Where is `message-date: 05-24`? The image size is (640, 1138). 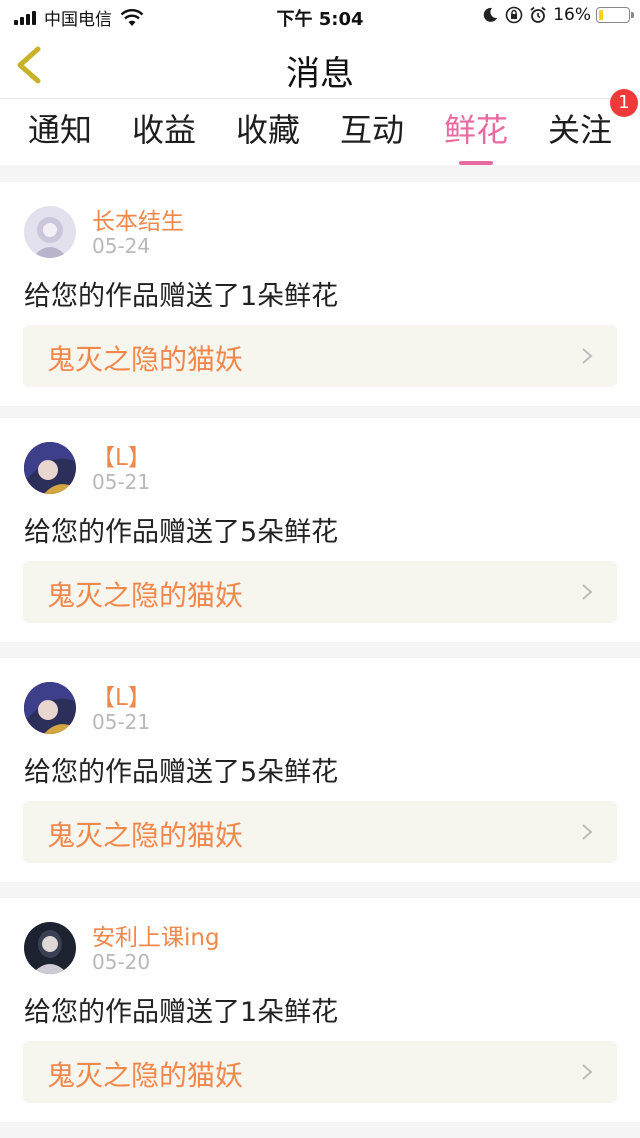 message-date: 05-24 is located at coordinates (121, 246).